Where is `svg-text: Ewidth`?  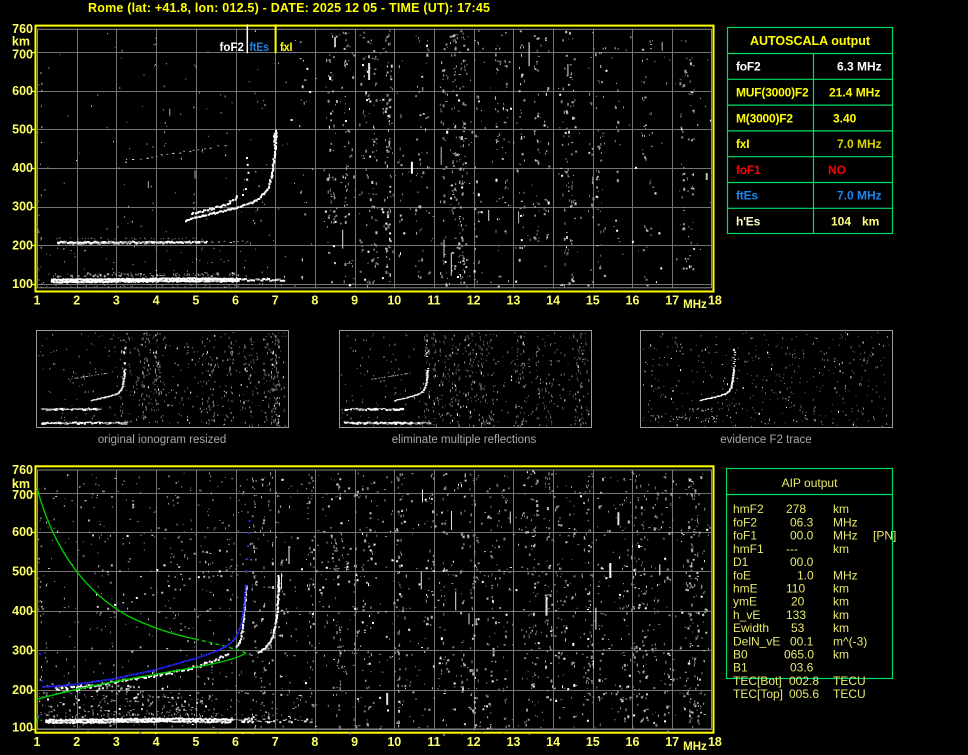
svg-text: Ewidth is located at coordinates (751, 628).